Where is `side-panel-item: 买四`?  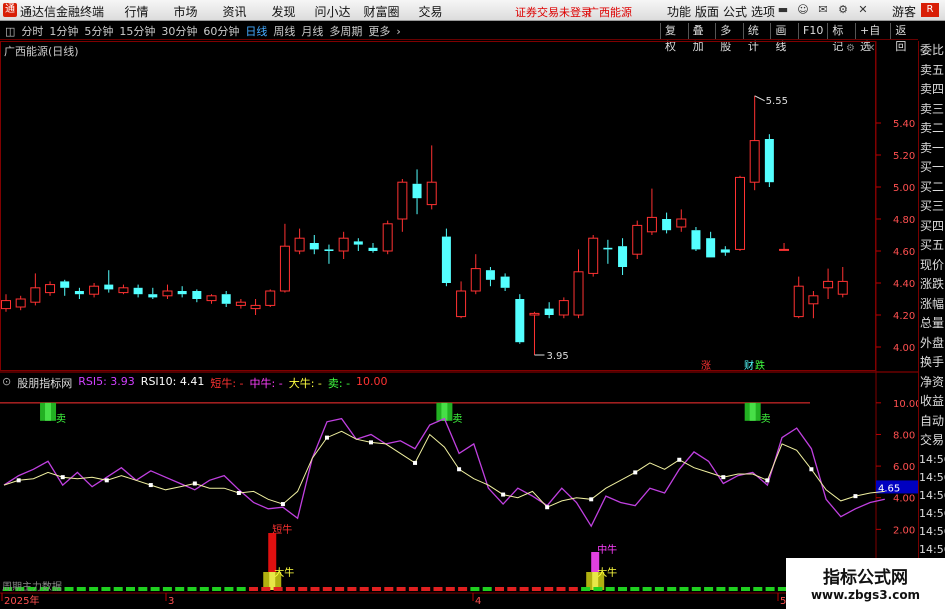 side-panel-item: 买四 is located at coordinates (932, 227).